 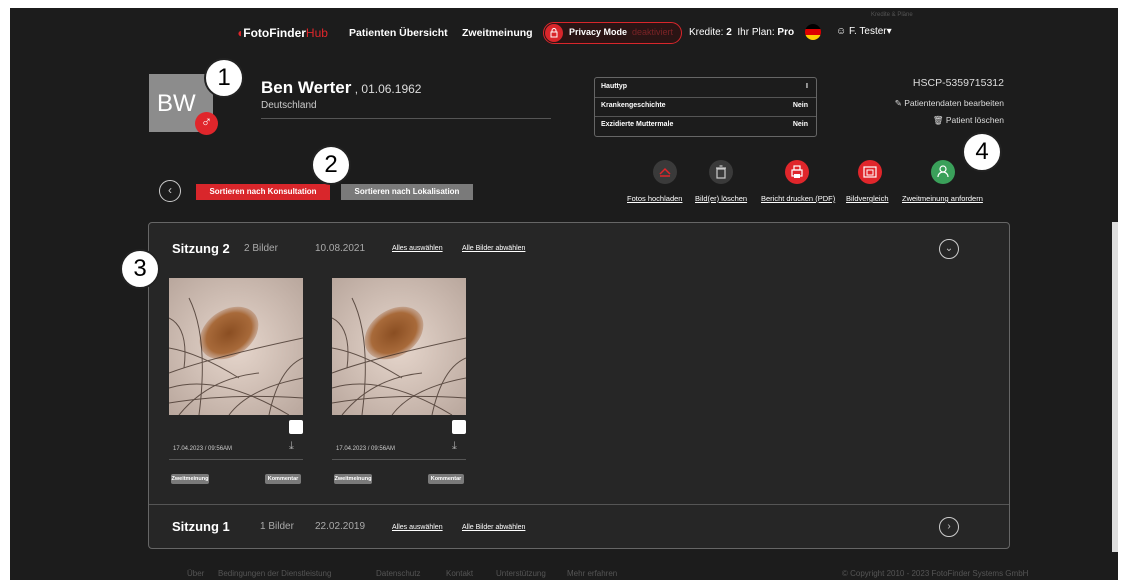 I want to click on lock-icon, so click(x=554, y=33).